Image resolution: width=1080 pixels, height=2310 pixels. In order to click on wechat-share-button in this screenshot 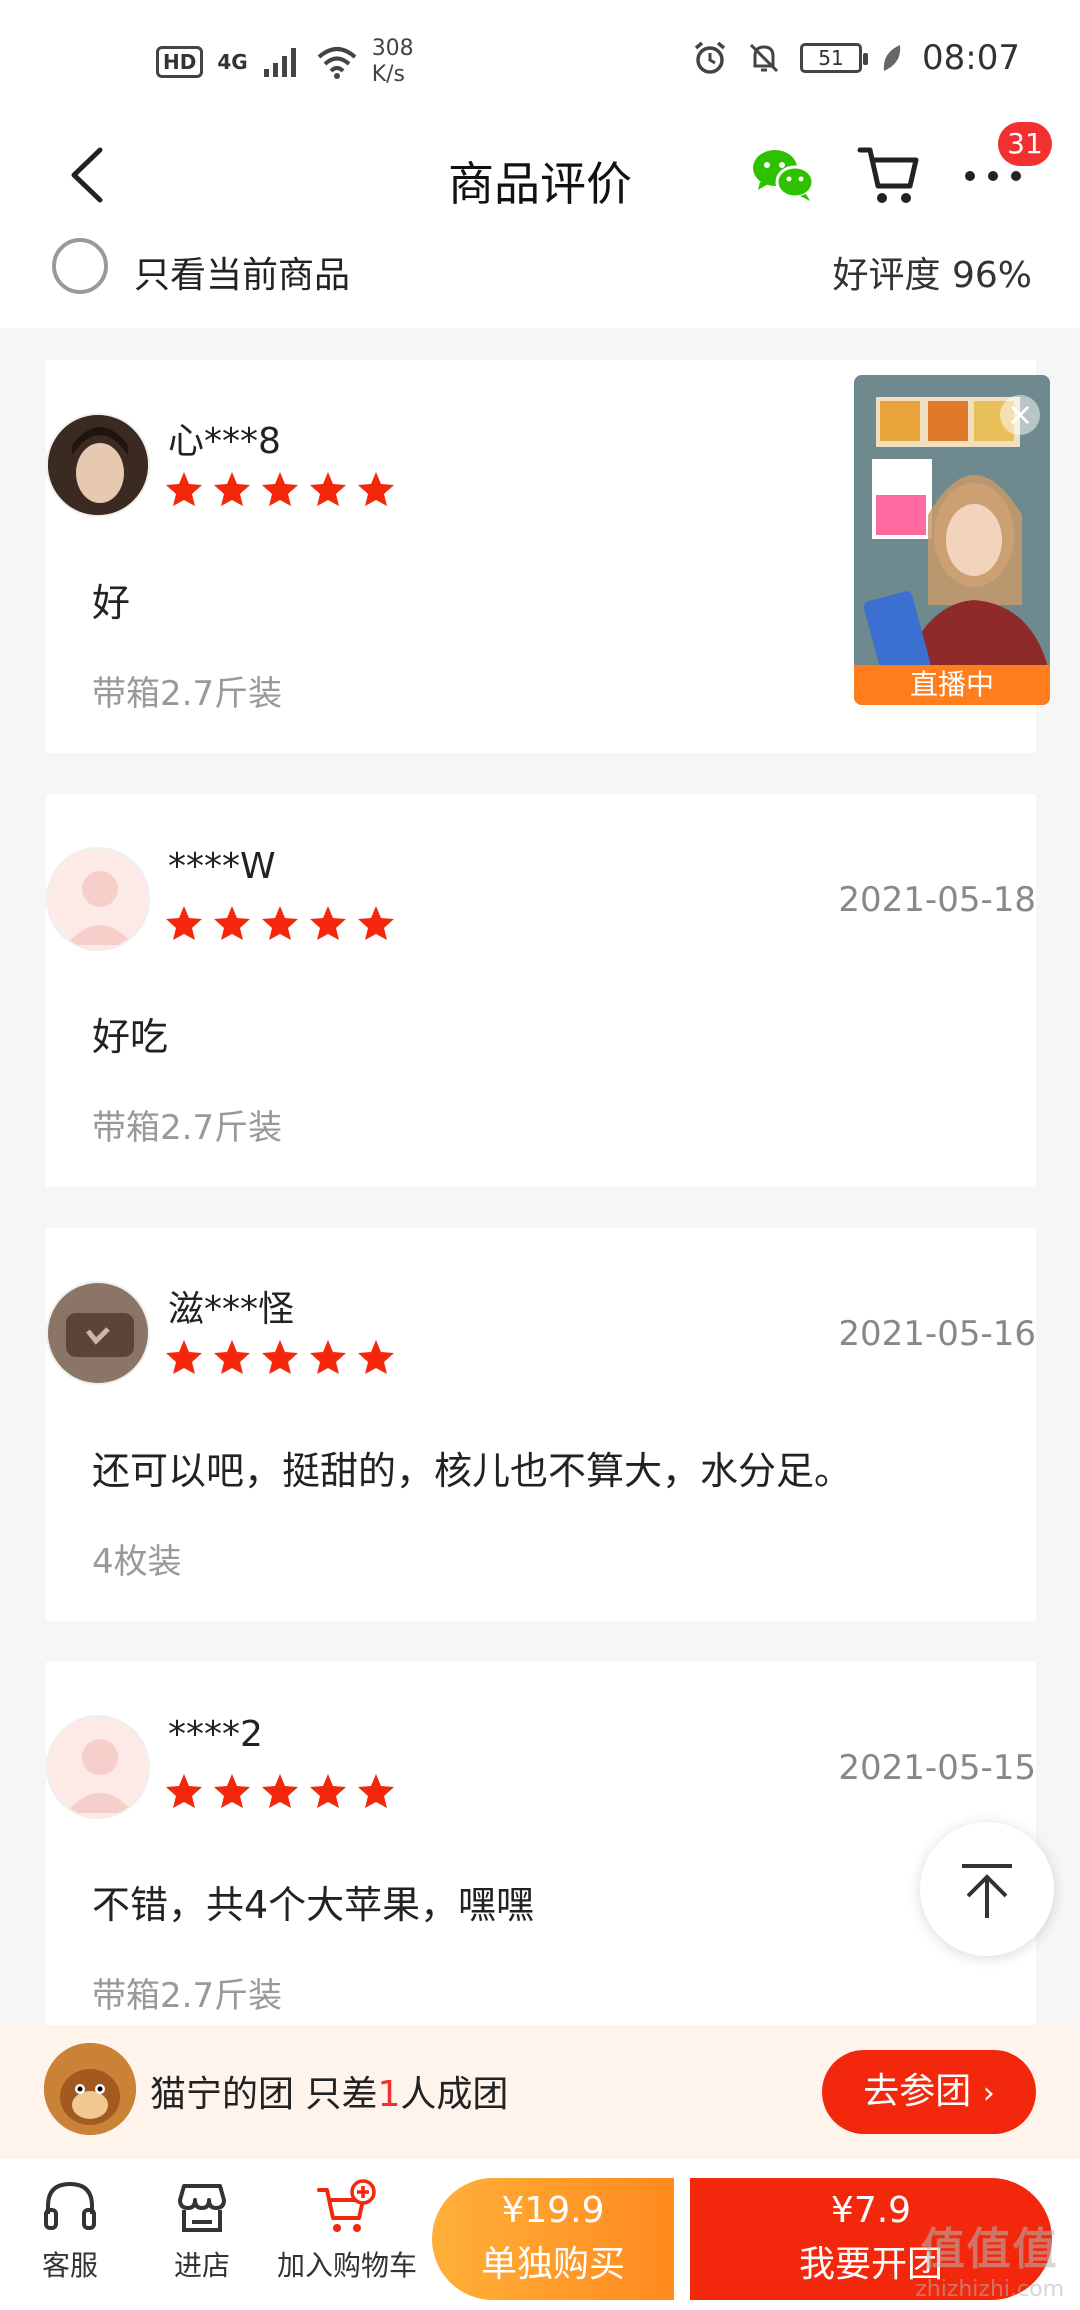, I will do `click(783, 174)`.